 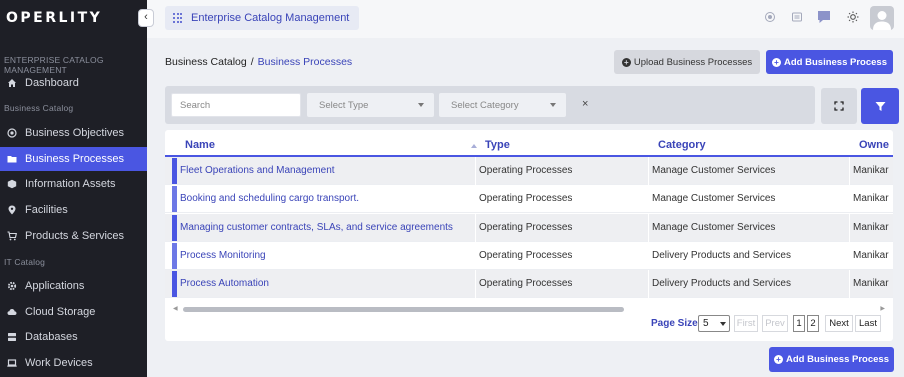 I want to click on sidebar-item-cloud-storage: Cloud Storage, so click(x=73, y=312).